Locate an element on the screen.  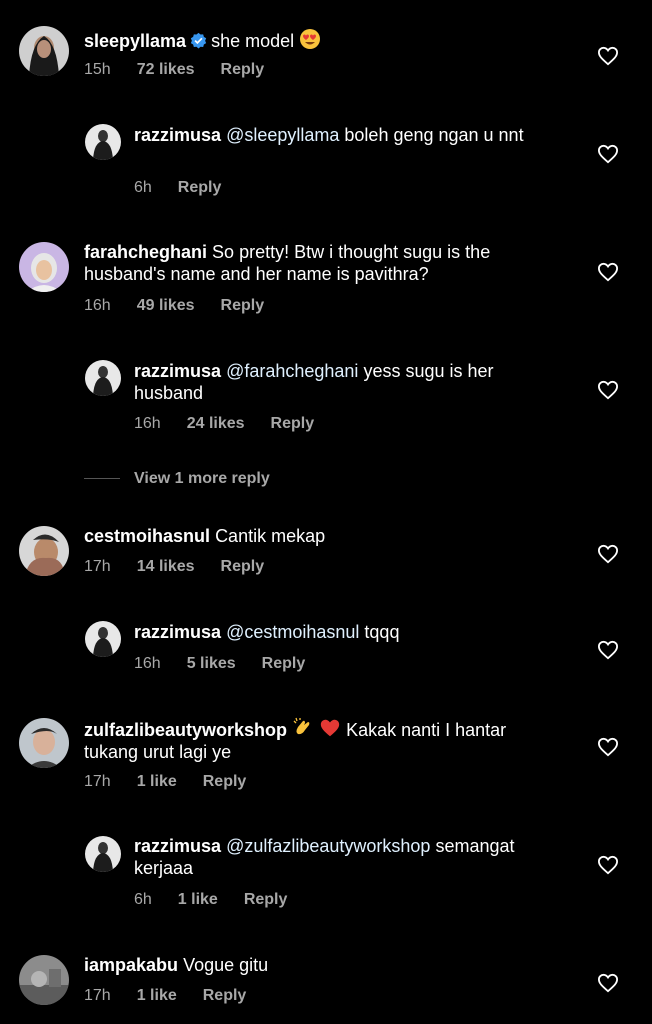
likes-count: 24 likes is located at coordinates (216, 424).